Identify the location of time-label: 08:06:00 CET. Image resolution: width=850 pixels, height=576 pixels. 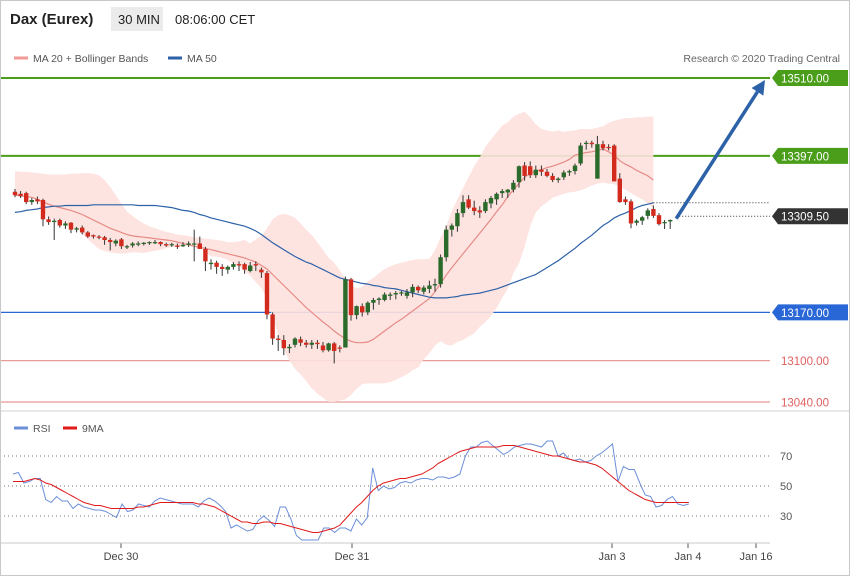
(215, 19).